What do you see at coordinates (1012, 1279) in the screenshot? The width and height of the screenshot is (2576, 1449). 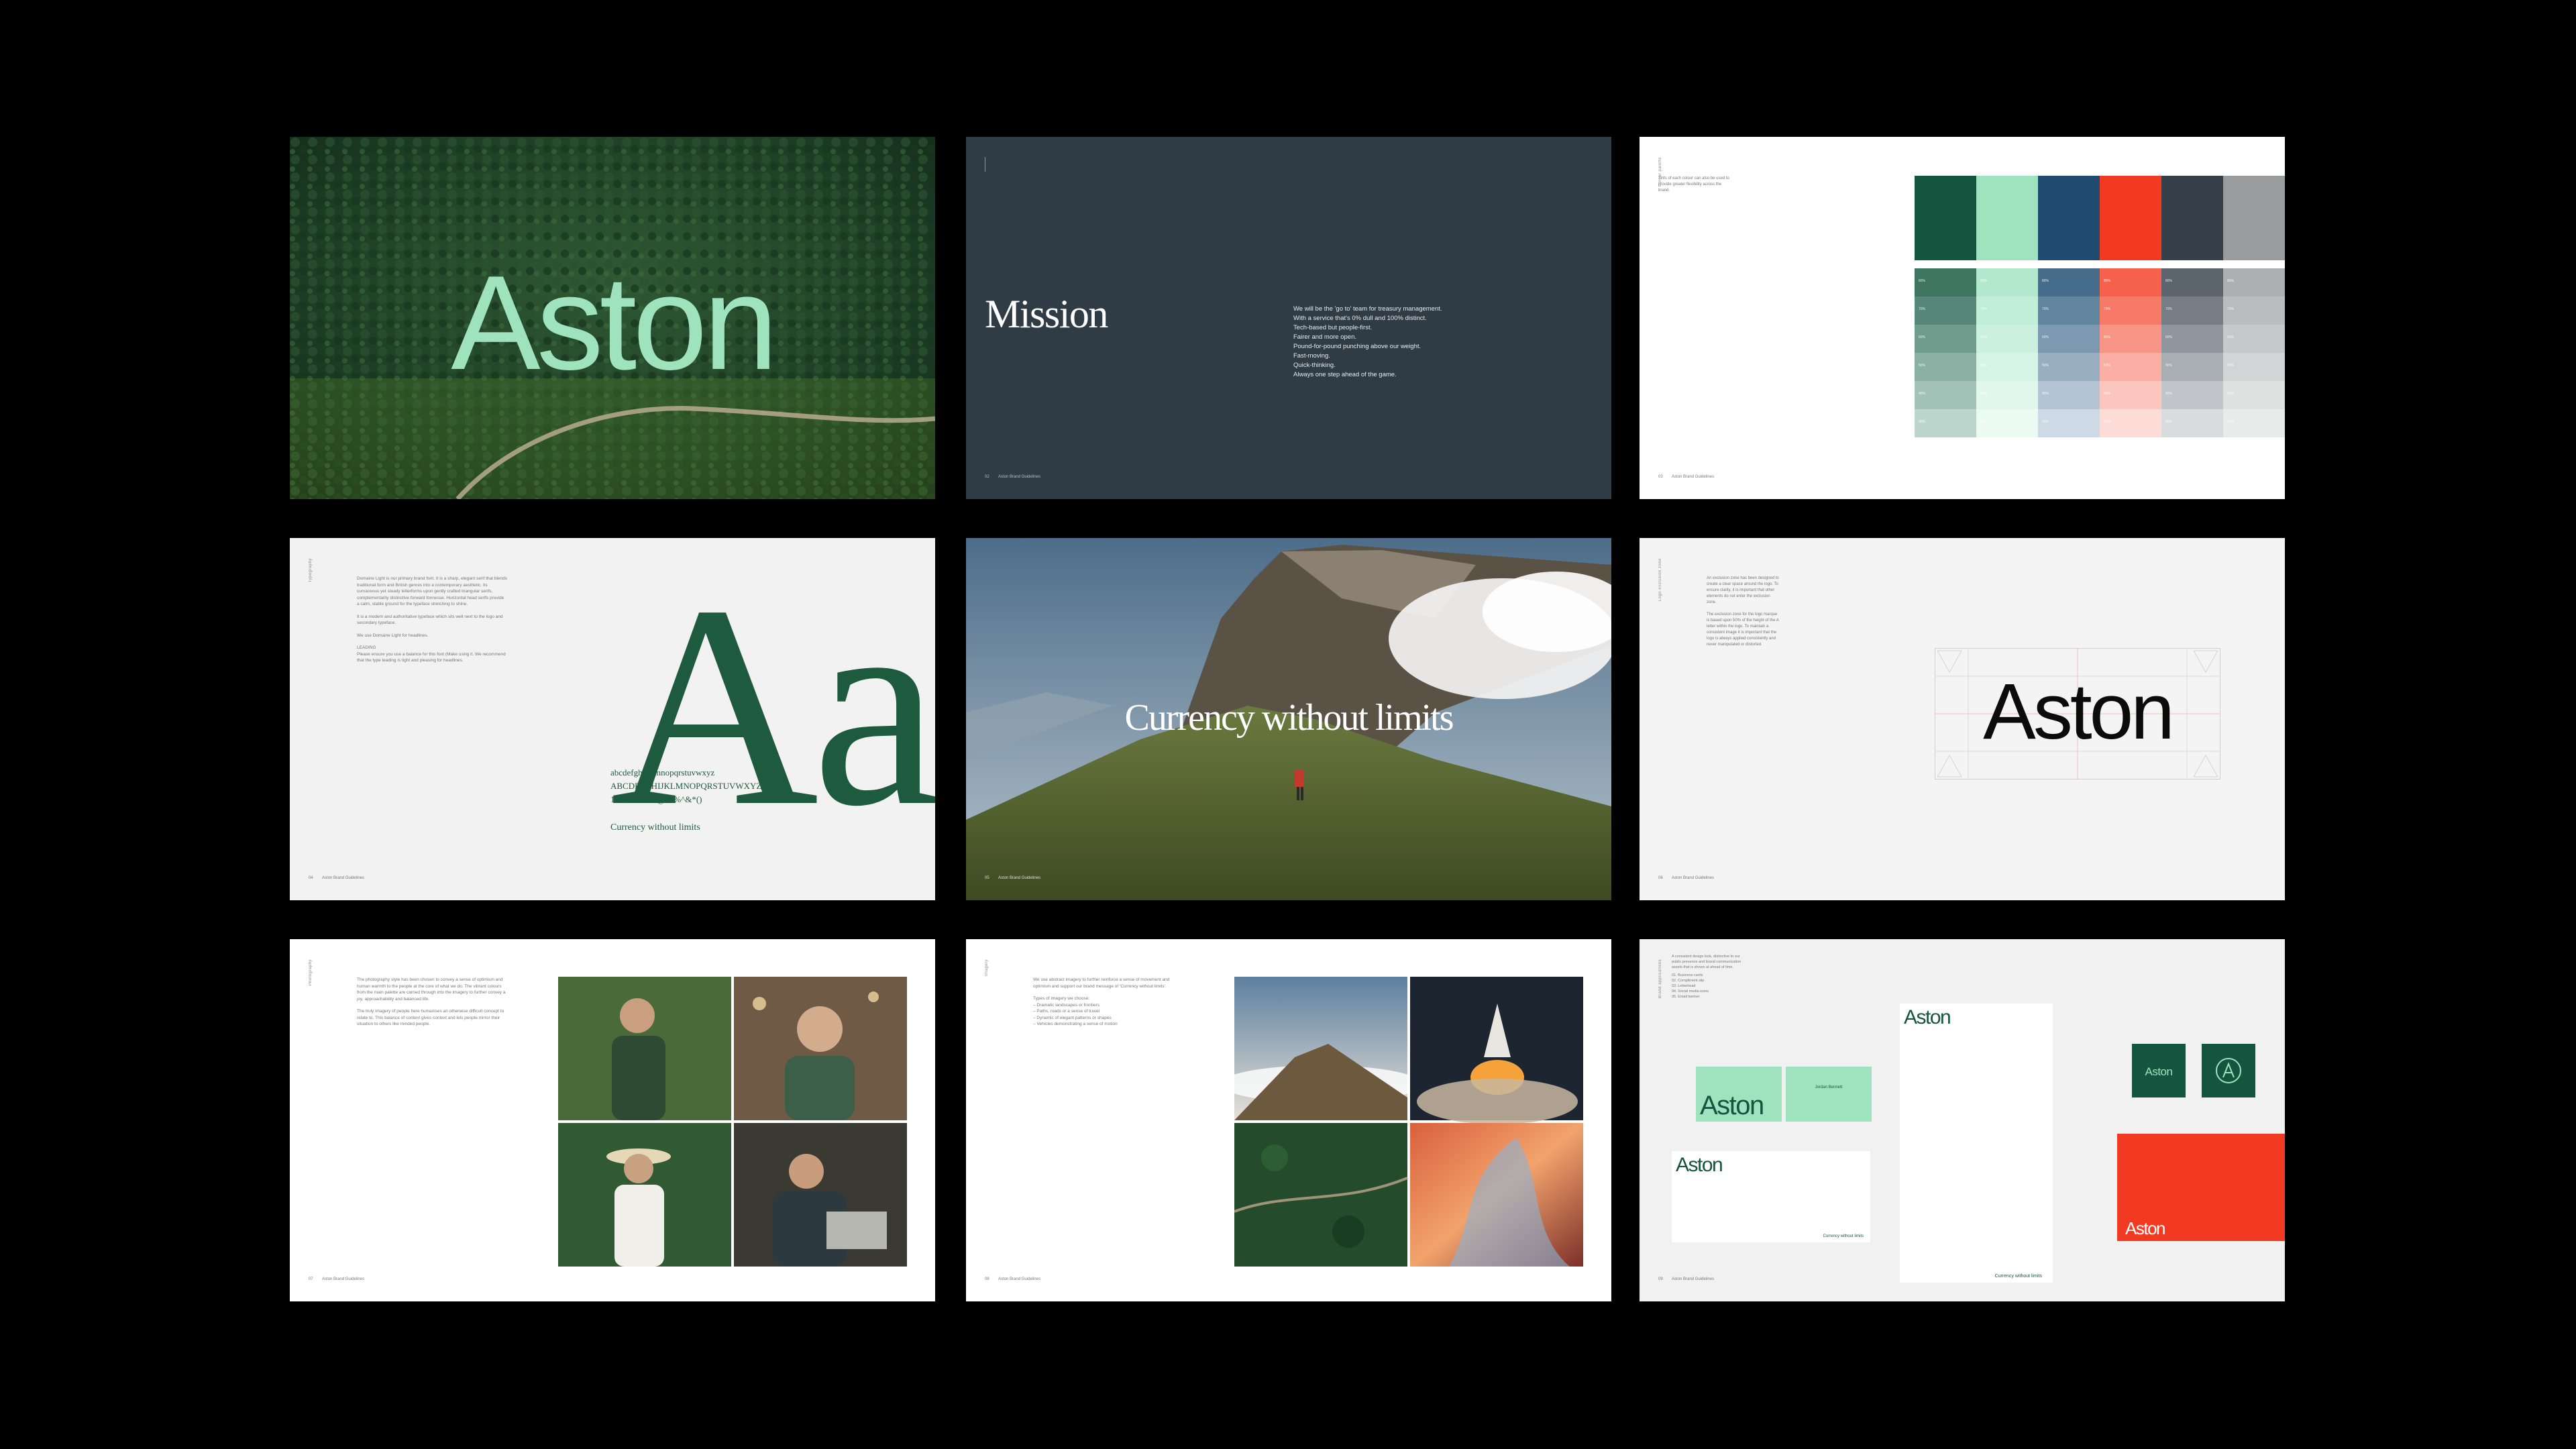 I see `slide-footer: 08 Aston Brand Guidelines` at bounding box center [1012, 1279].